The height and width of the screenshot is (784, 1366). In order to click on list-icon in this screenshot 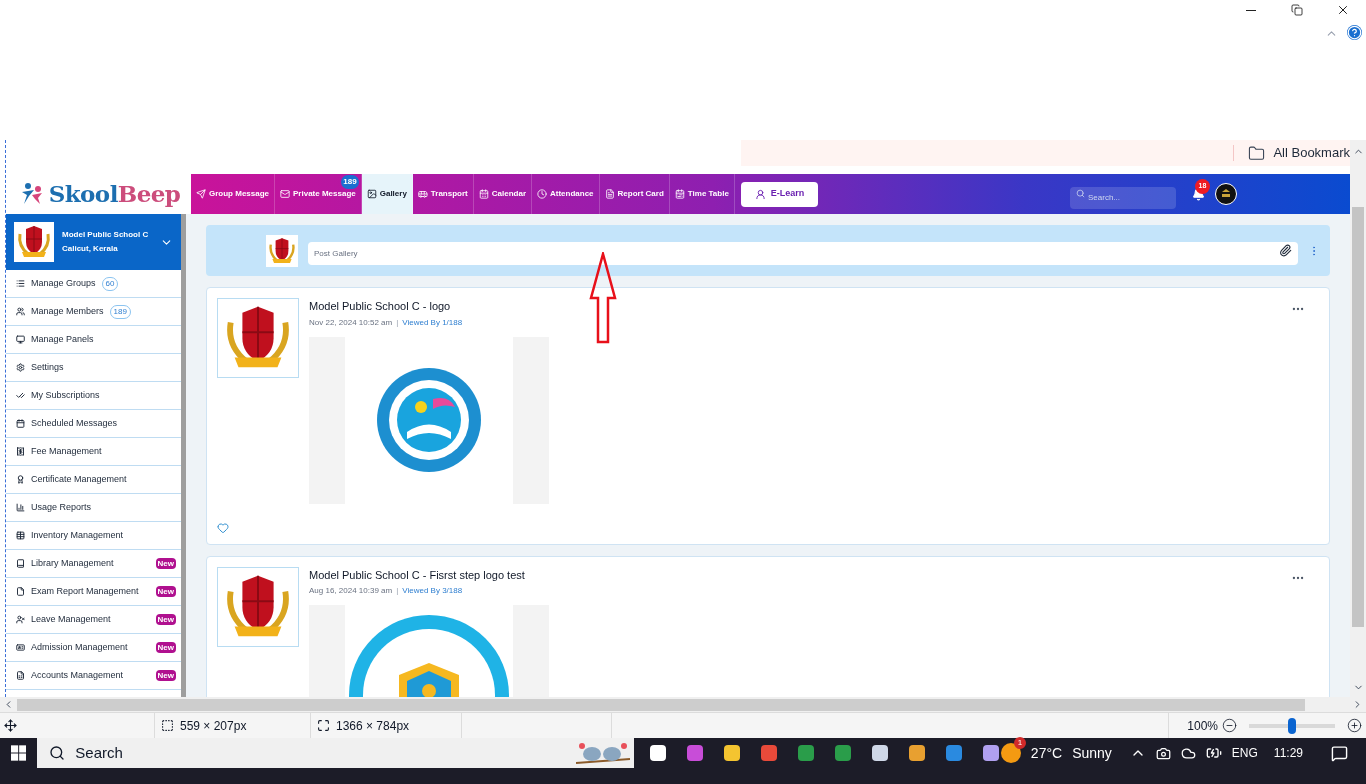, I will do `click(20, 283)`.